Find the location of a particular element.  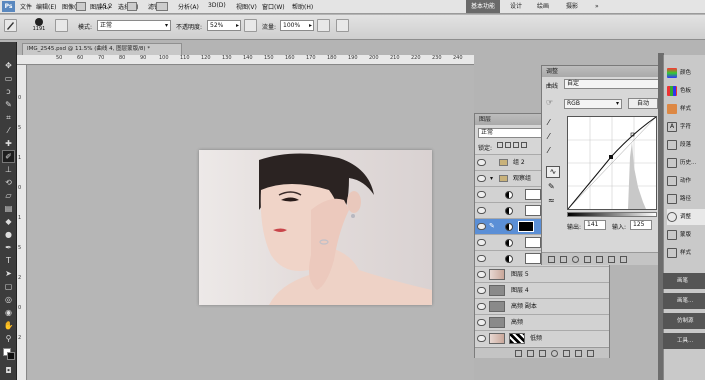

eyedropper-white-icon: ⁄ is located at coordinates (548, 150).